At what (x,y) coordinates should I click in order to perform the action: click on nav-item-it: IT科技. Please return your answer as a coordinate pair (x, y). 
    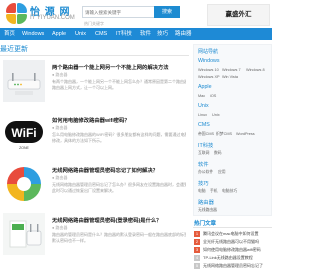
    Looking at the image, I should click on (124, 34).